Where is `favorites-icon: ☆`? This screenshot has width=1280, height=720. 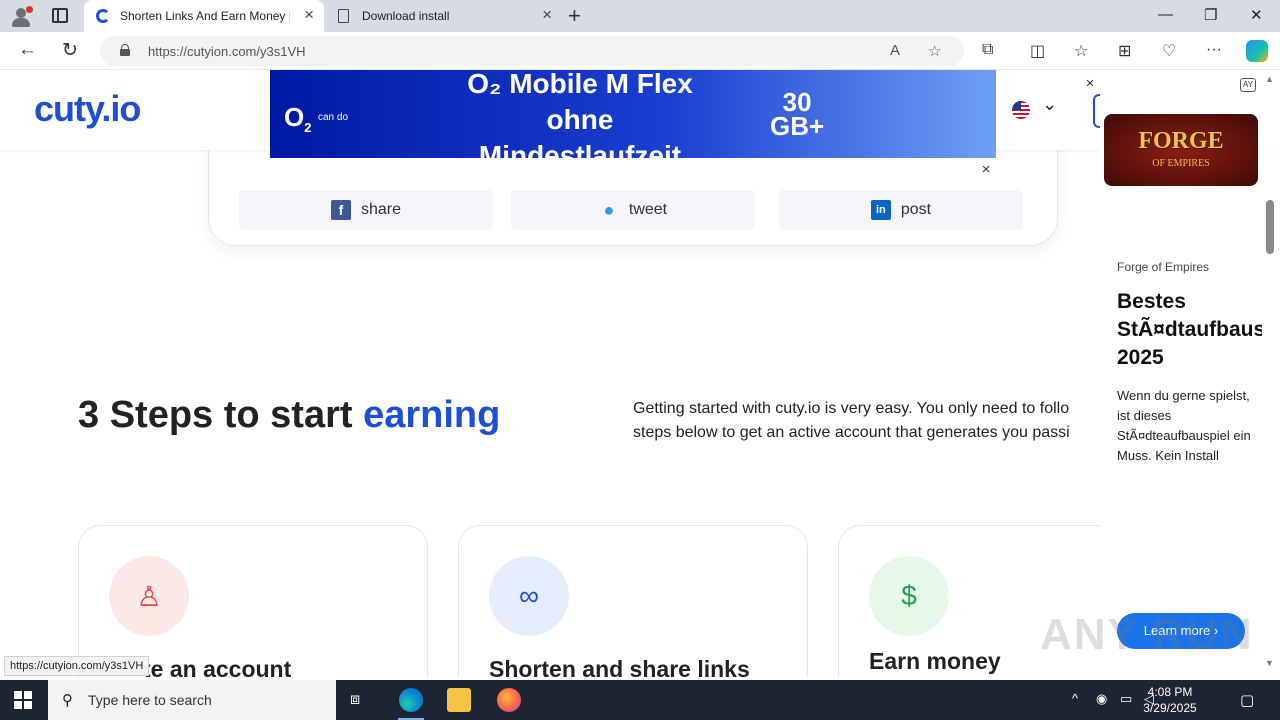
favorites-icon: ☆ is located at coordinates (1081, 51).